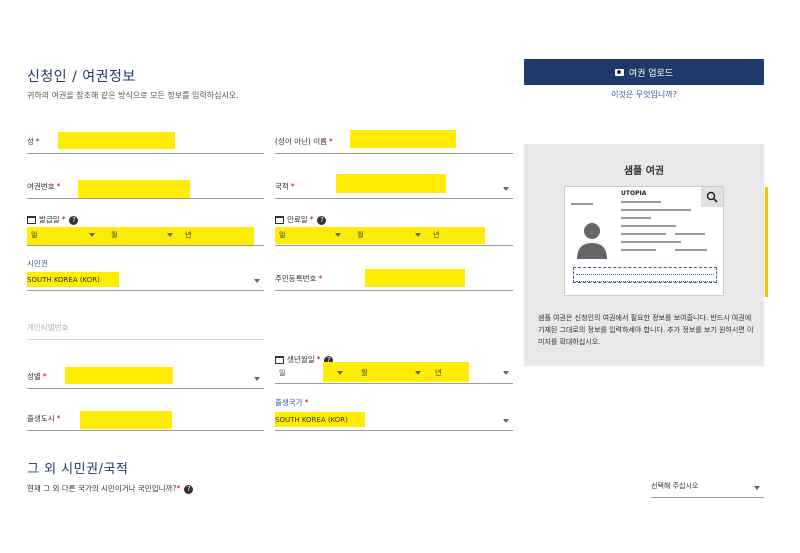 The width and height of the screenshot is (800, 553). What do you see at coordinates (81, 77) in the screenshot?
I see `page-title: 신청인 / 여권정보` at bounding box center [81, 77].